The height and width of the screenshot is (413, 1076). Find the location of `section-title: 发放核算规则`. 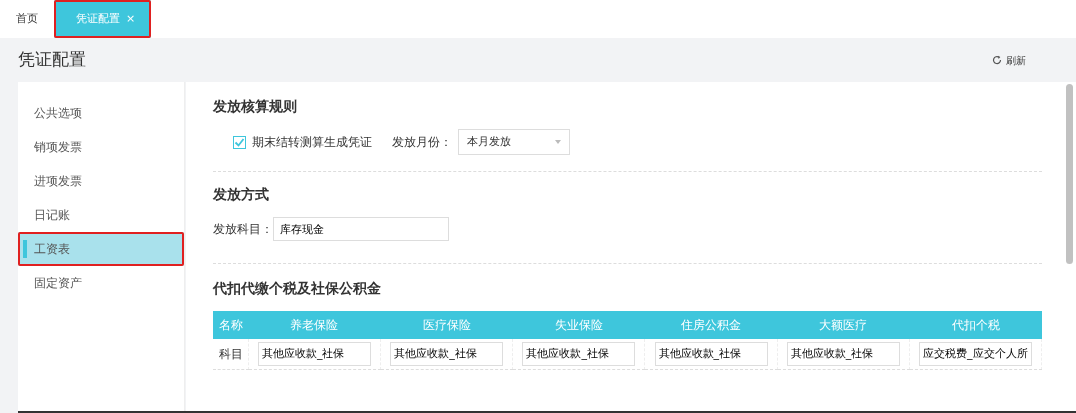

section-title: 发放核算规则 is located at coordinates (256, 106).